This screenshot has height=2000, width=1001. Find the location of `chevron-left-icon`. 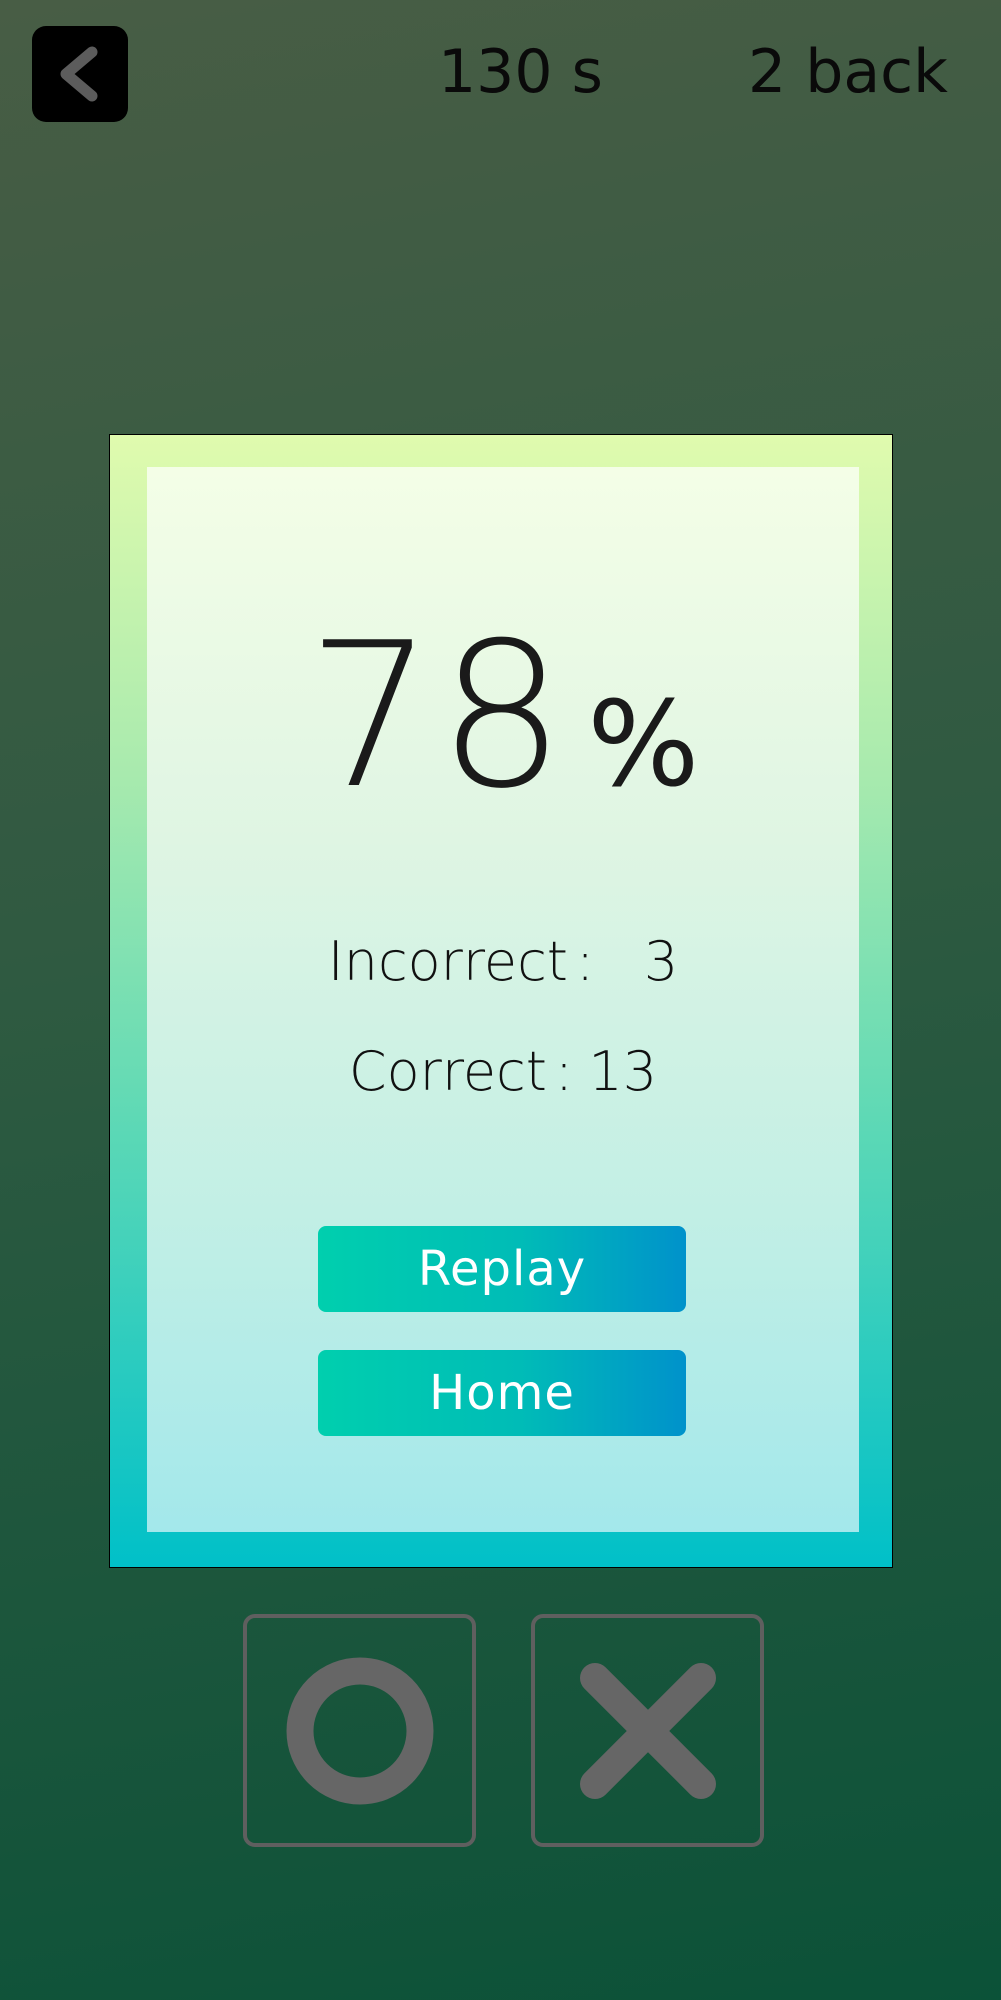

chevron-left-icon is located at coordinates (79, 74).